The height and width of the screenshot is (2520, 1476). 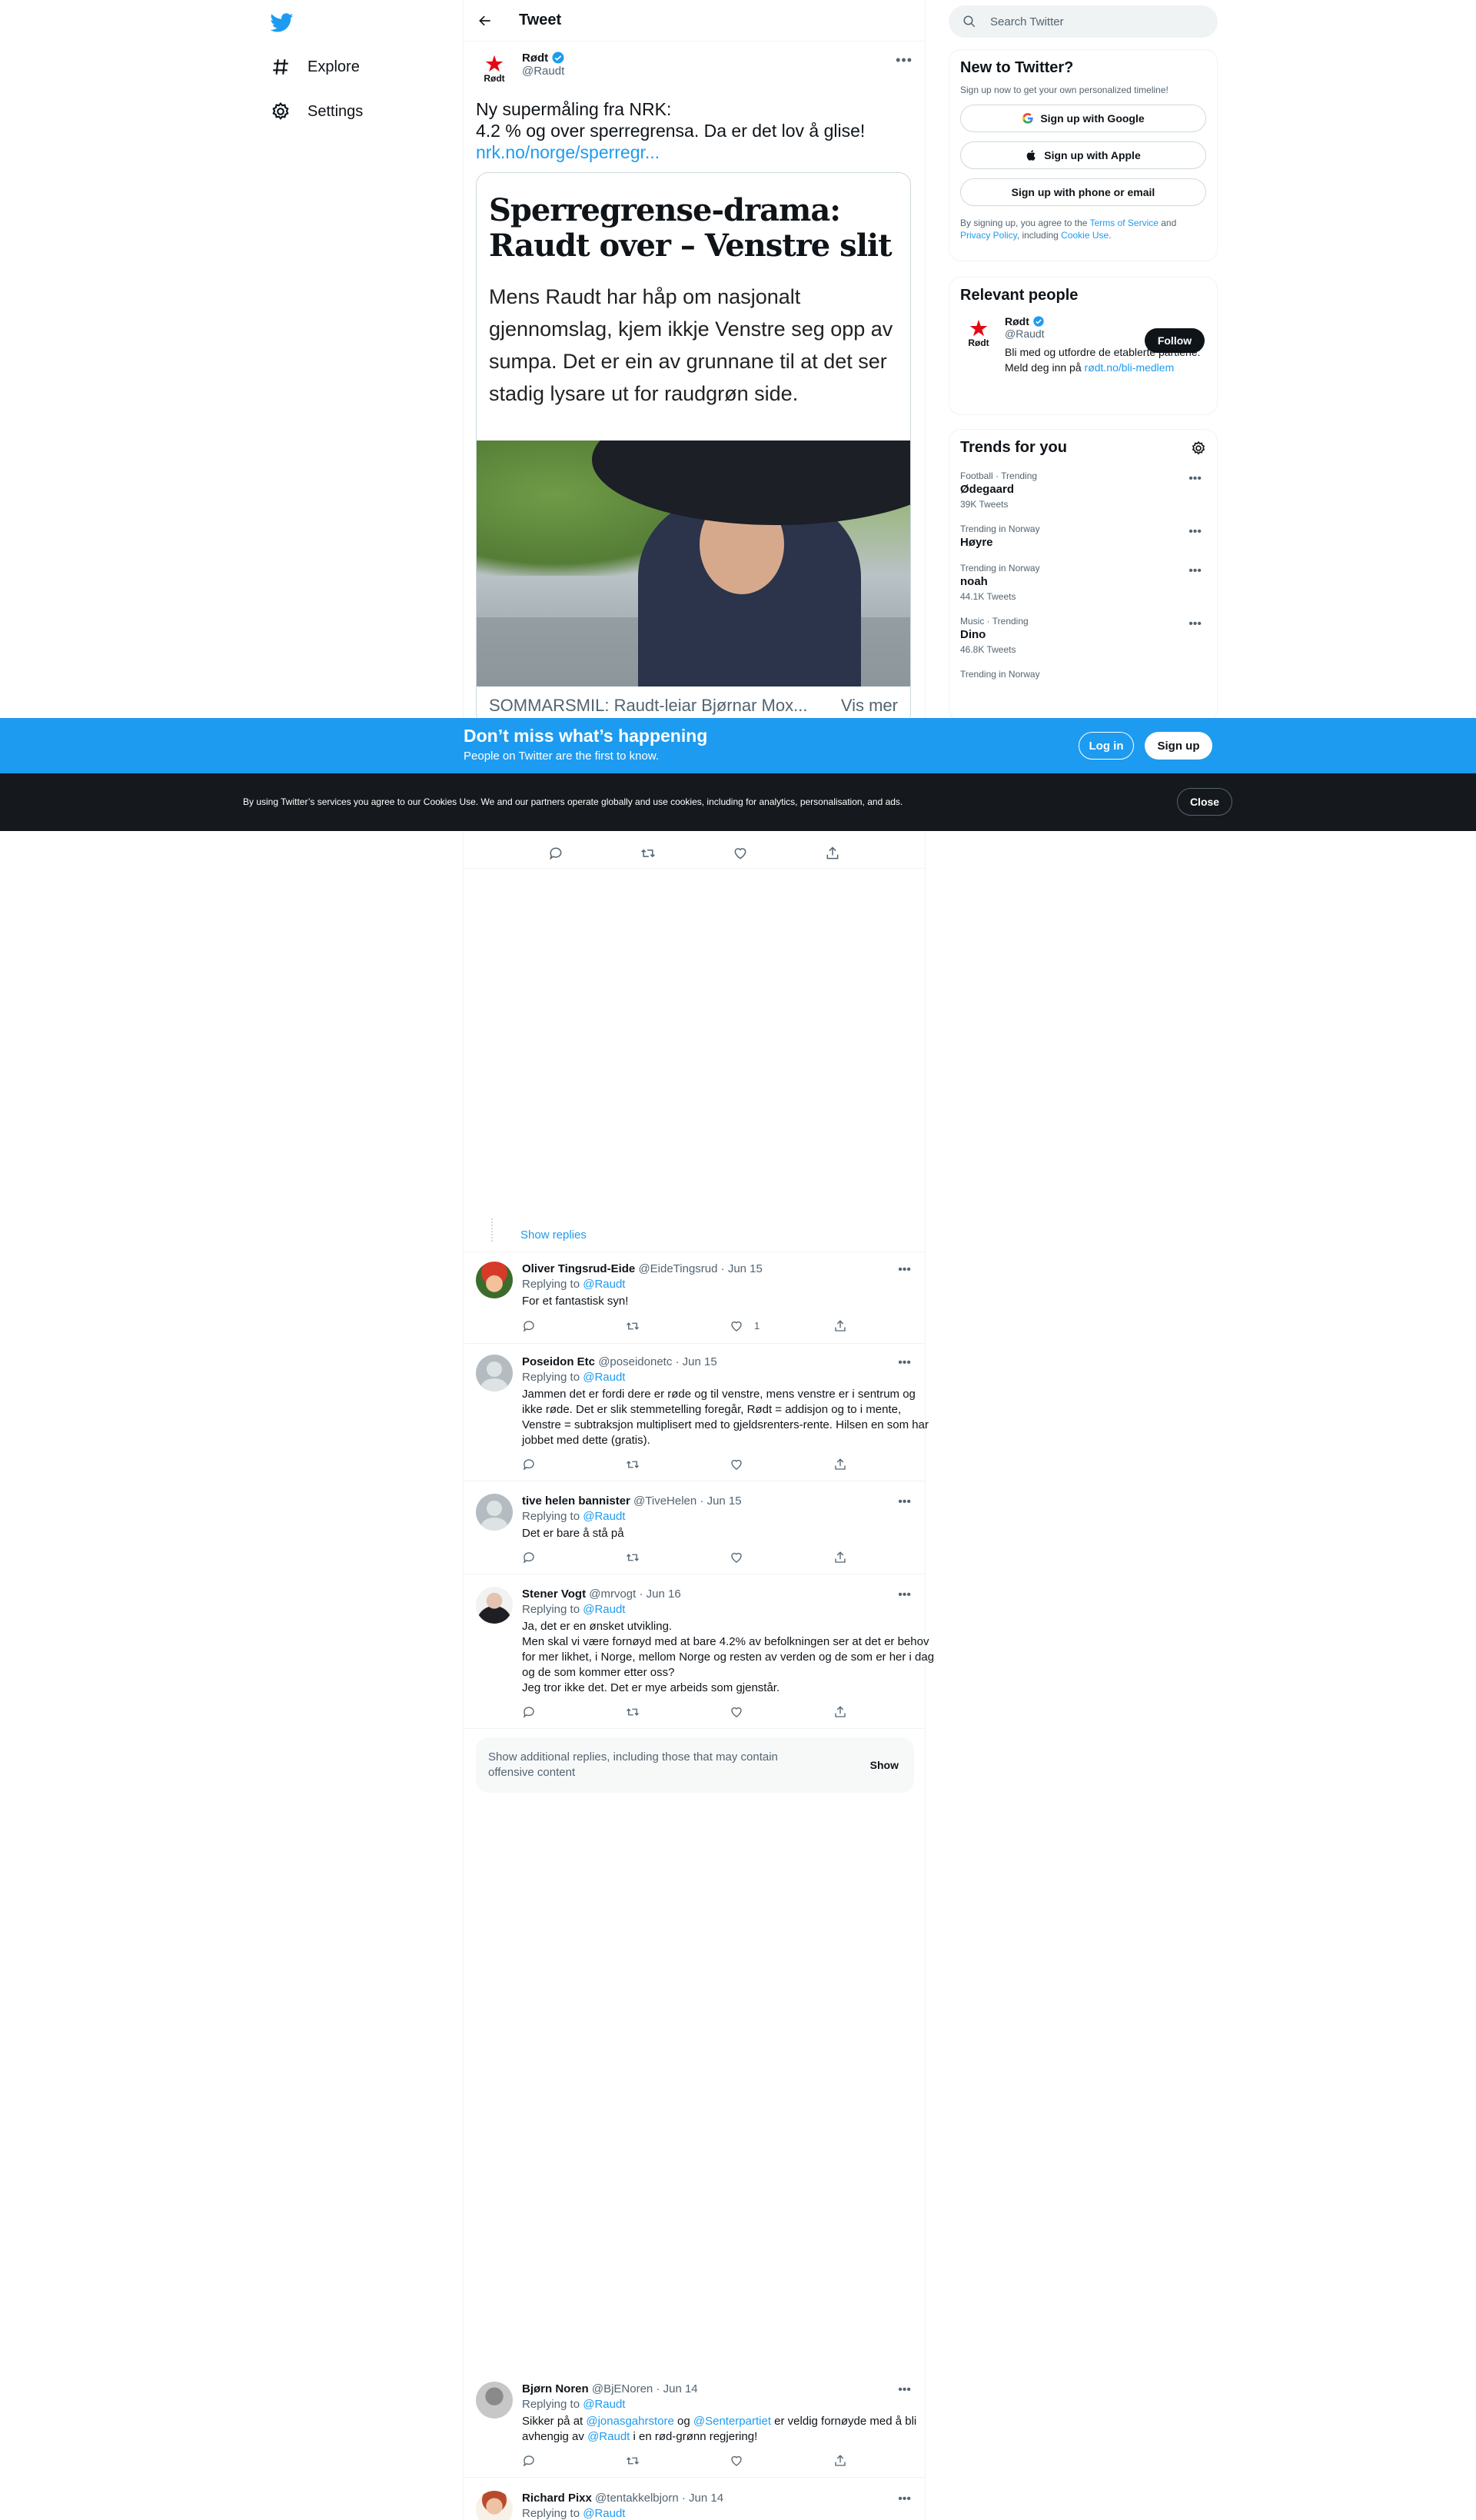 I want to click on signup-google-button: Sign up with Google, so click(x=1083, y=119).